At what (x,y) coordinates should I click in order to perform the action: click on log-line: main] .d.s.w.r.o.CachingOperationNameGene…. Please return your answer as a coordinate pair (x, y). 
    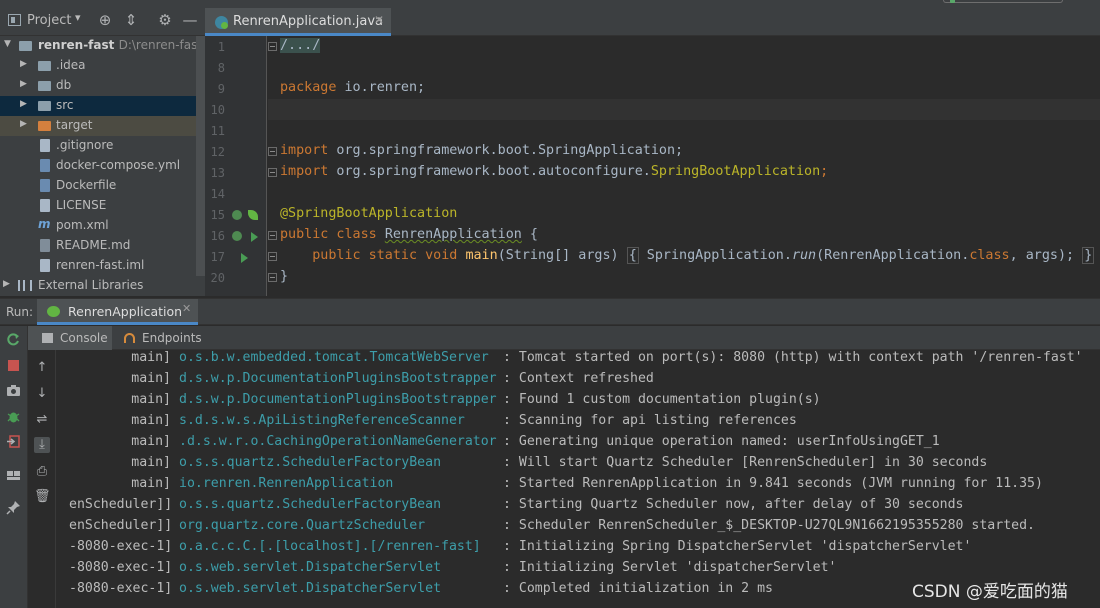
    Looking at the image, I should click on (535, 441).